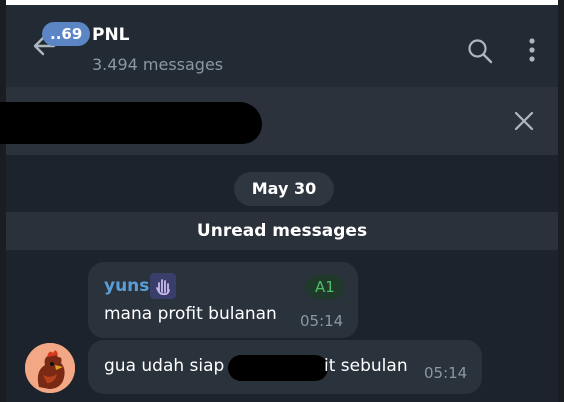  I want to click on search-button, so click(480, 51).